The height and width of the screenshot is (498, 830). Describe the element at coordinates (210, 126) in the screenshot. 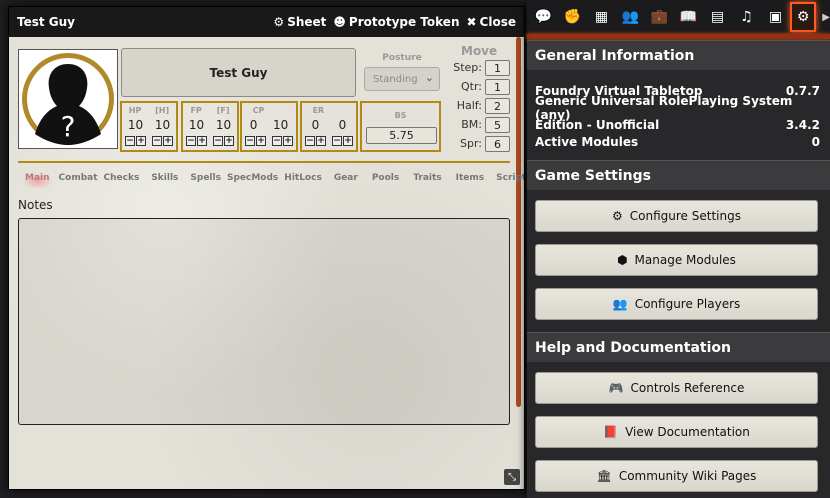

I see `stat-fp: FP [F] 10 10 − + − +` at that location.